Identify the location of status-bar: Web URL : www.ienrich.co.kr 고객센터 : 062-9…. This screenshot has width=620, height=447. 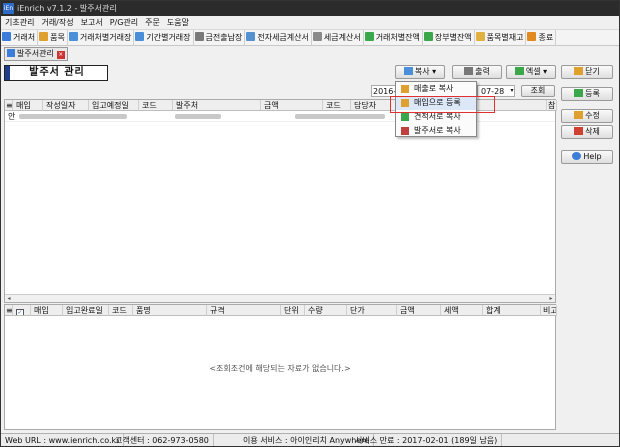
(310, 439).